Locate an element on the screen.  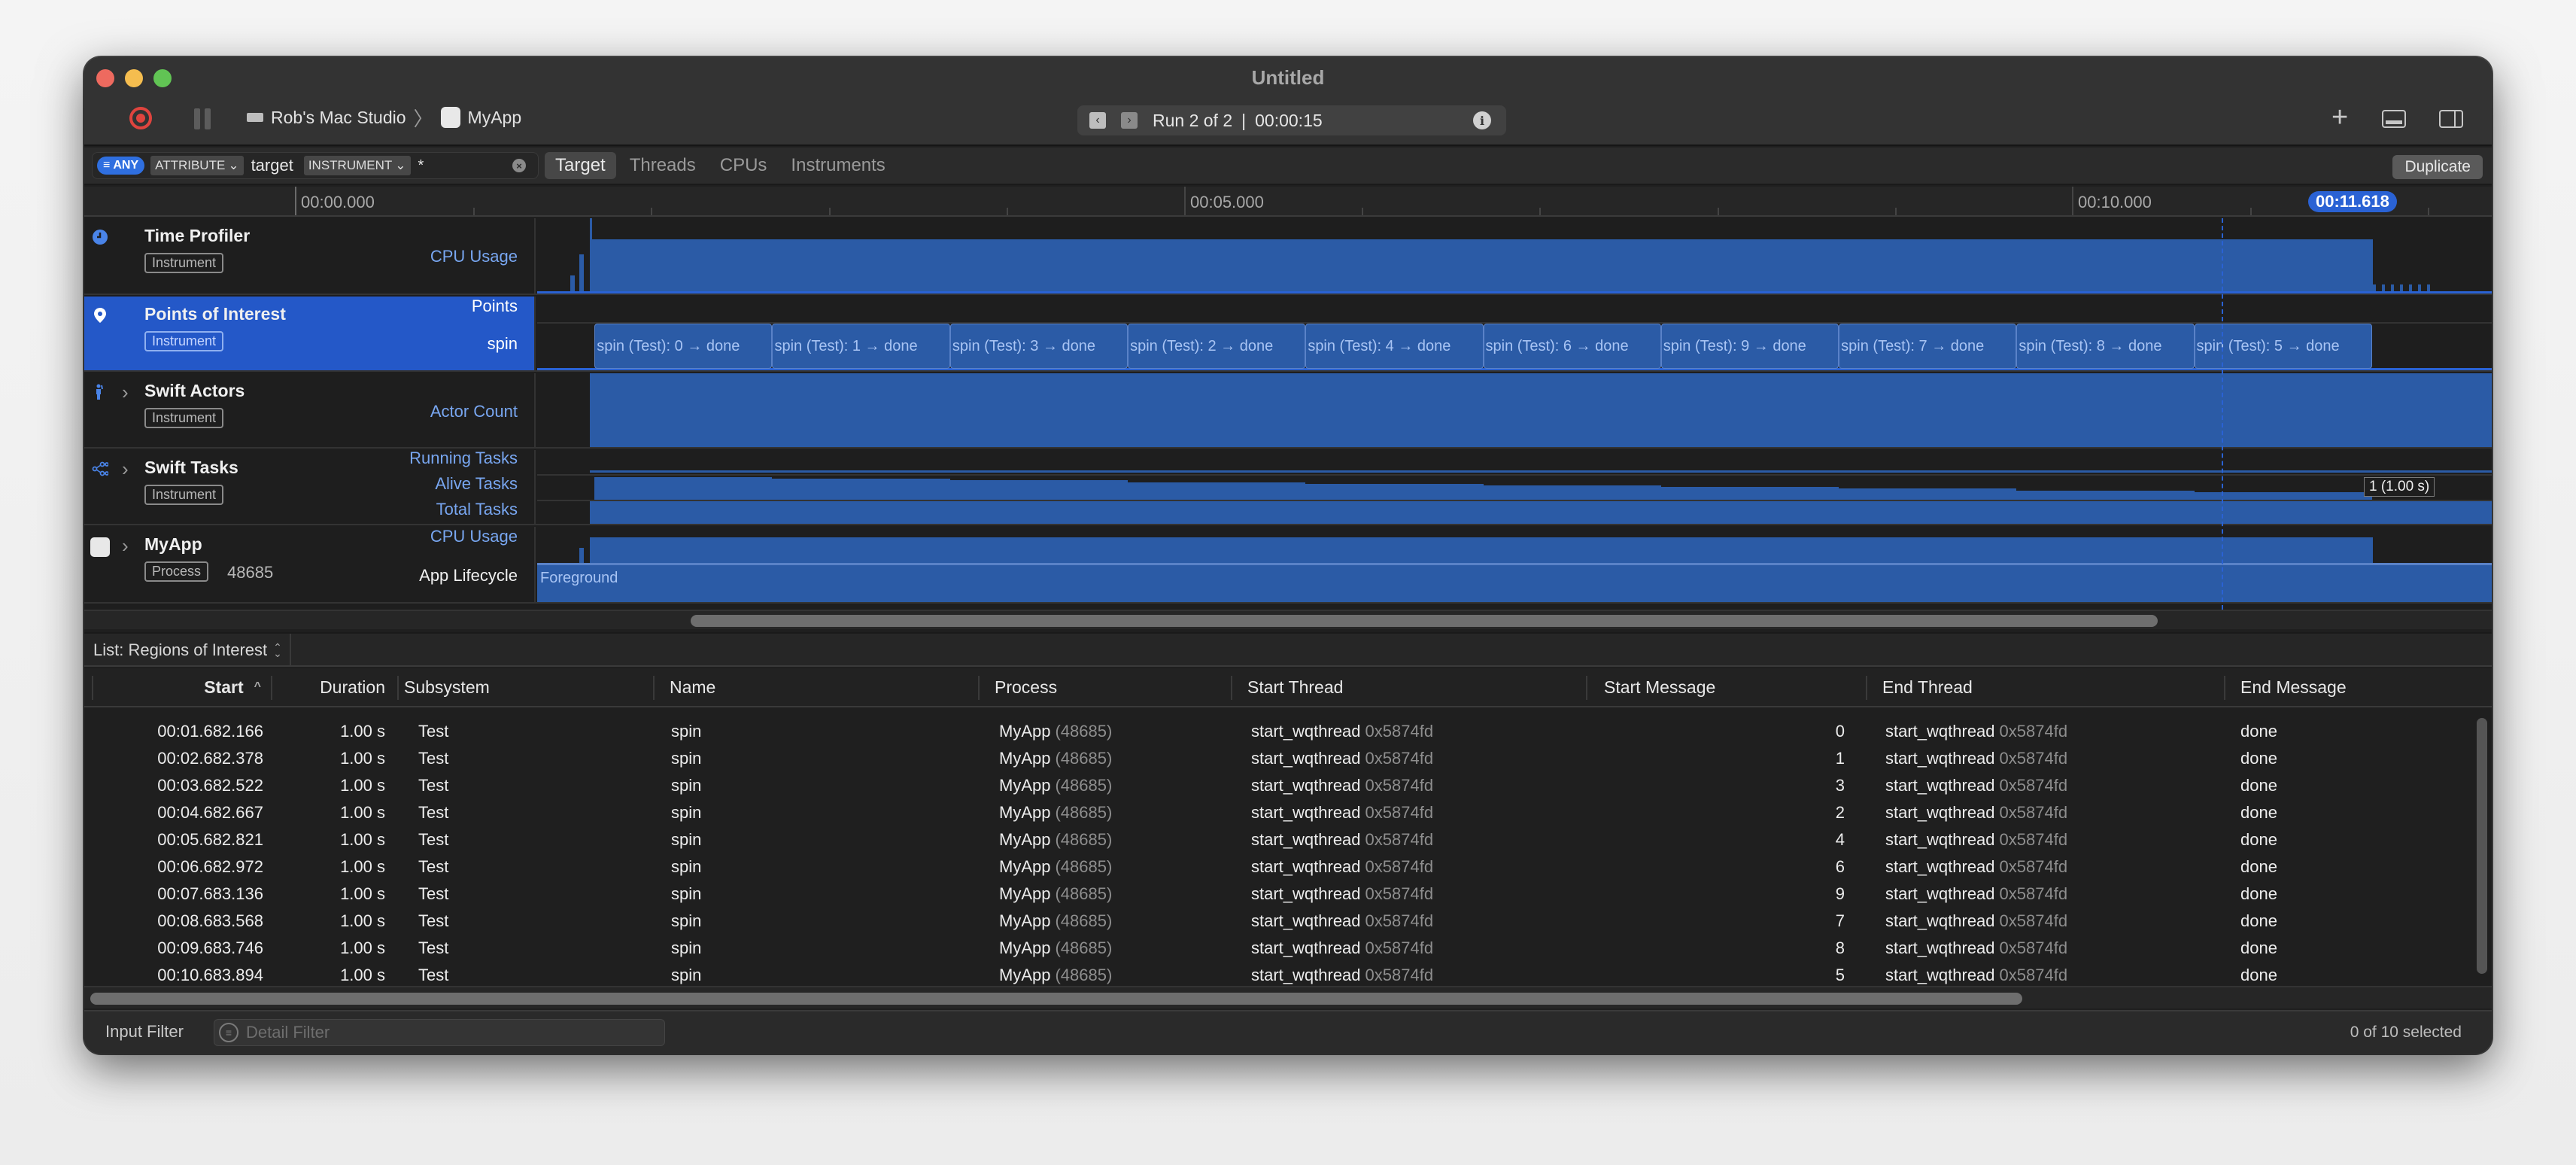
cell-start-message: 6 is located at coordinates (1717, 867).